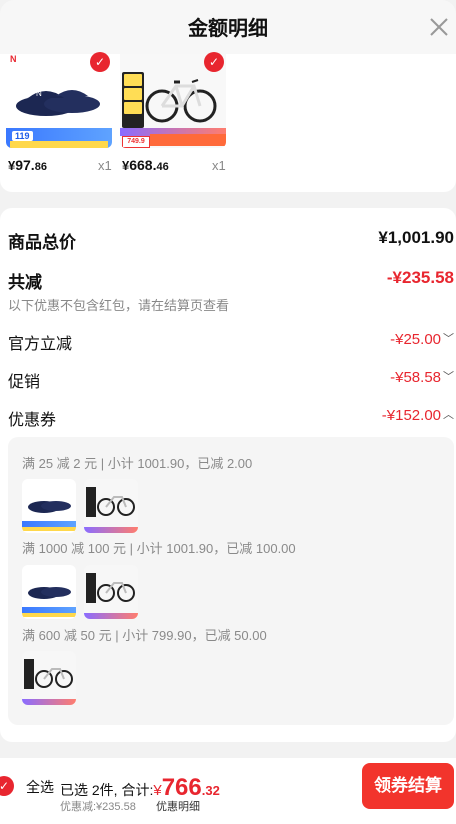 This screenshot has height=824, width=456. Describe the element at coordinates (40, 787) in the screenshot. I see `select-all-label: 全选` at that location.